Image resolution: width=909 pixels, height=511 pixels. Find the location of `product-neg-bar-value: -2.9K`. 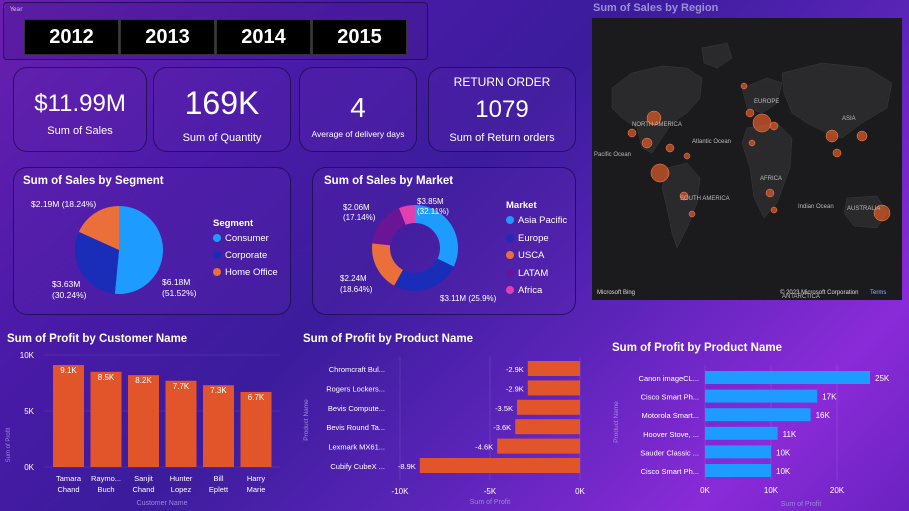

product-neg-bar-value: -2.9K is located at coordinates (515, 369).